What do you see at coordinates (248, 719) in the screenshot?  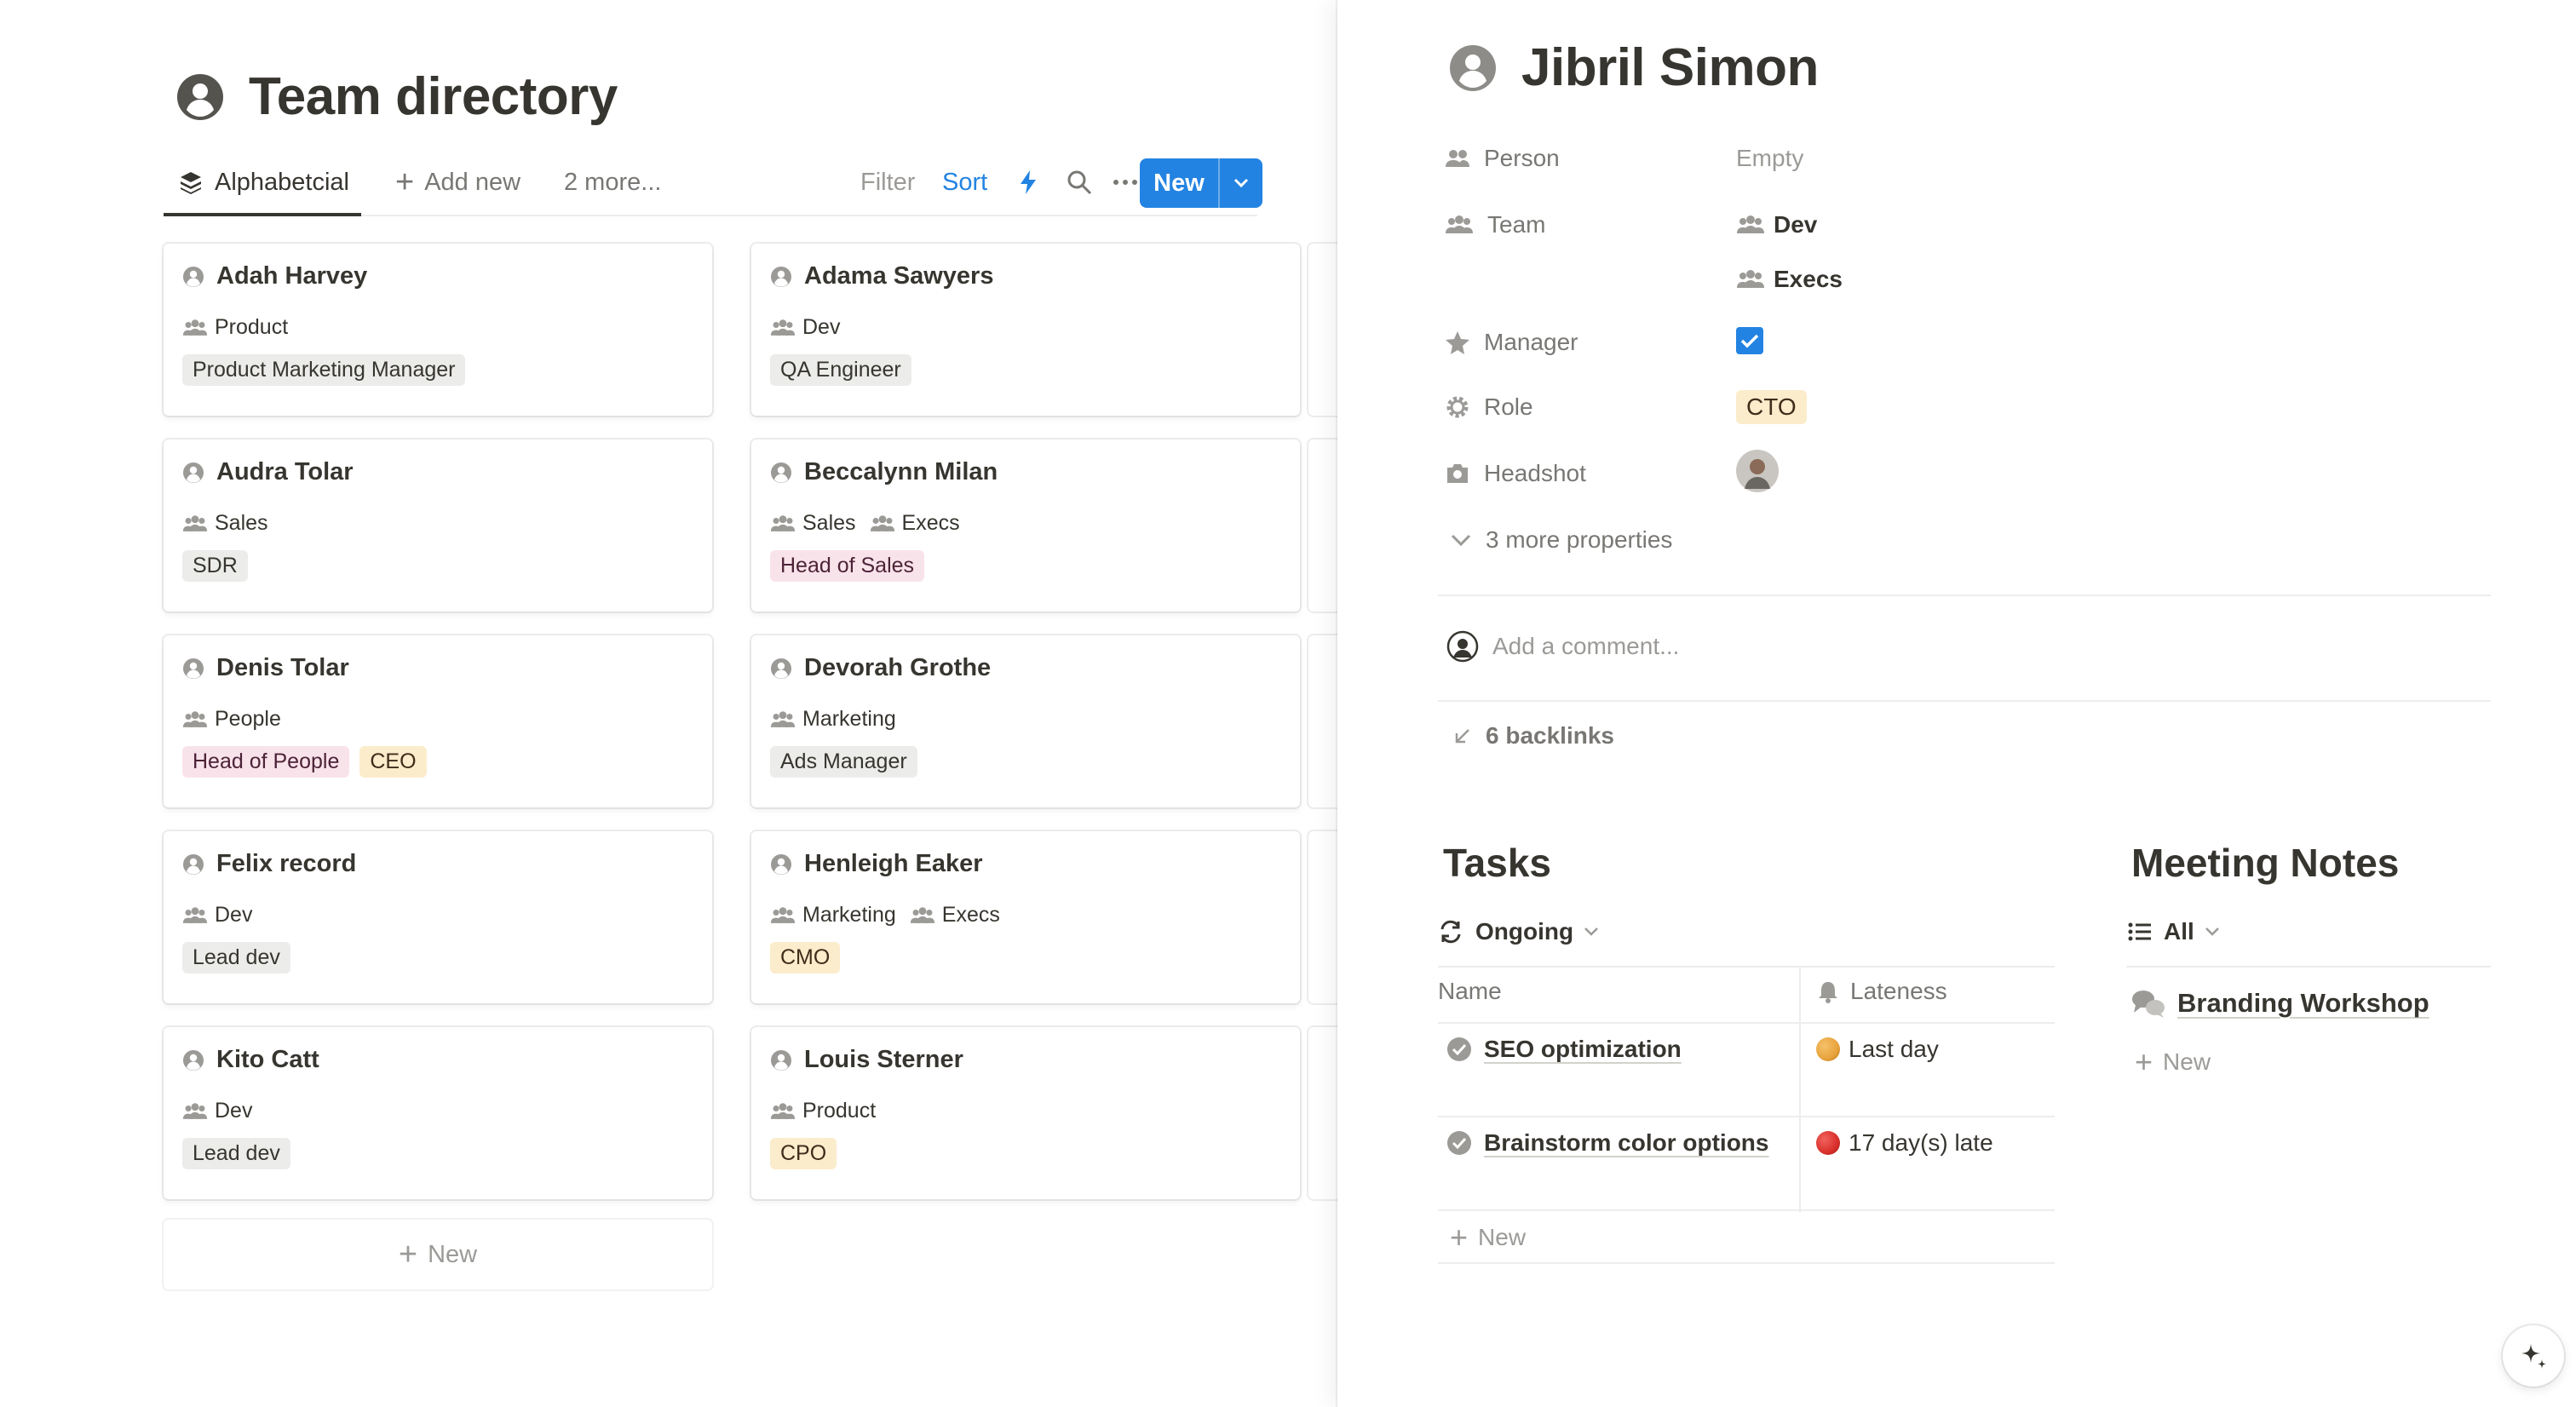 I see `team-name: People` at bounding box center [248, 719].